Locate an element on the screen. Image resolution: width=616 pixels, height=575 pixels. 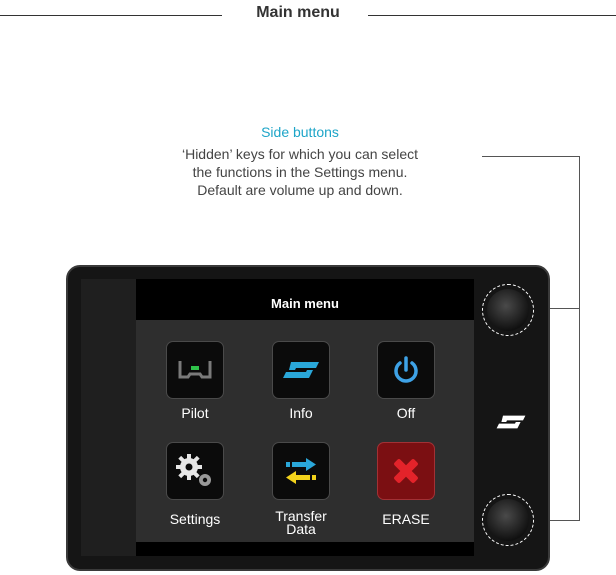
transfer-arrows-icon is located at coordinates (301, 471).